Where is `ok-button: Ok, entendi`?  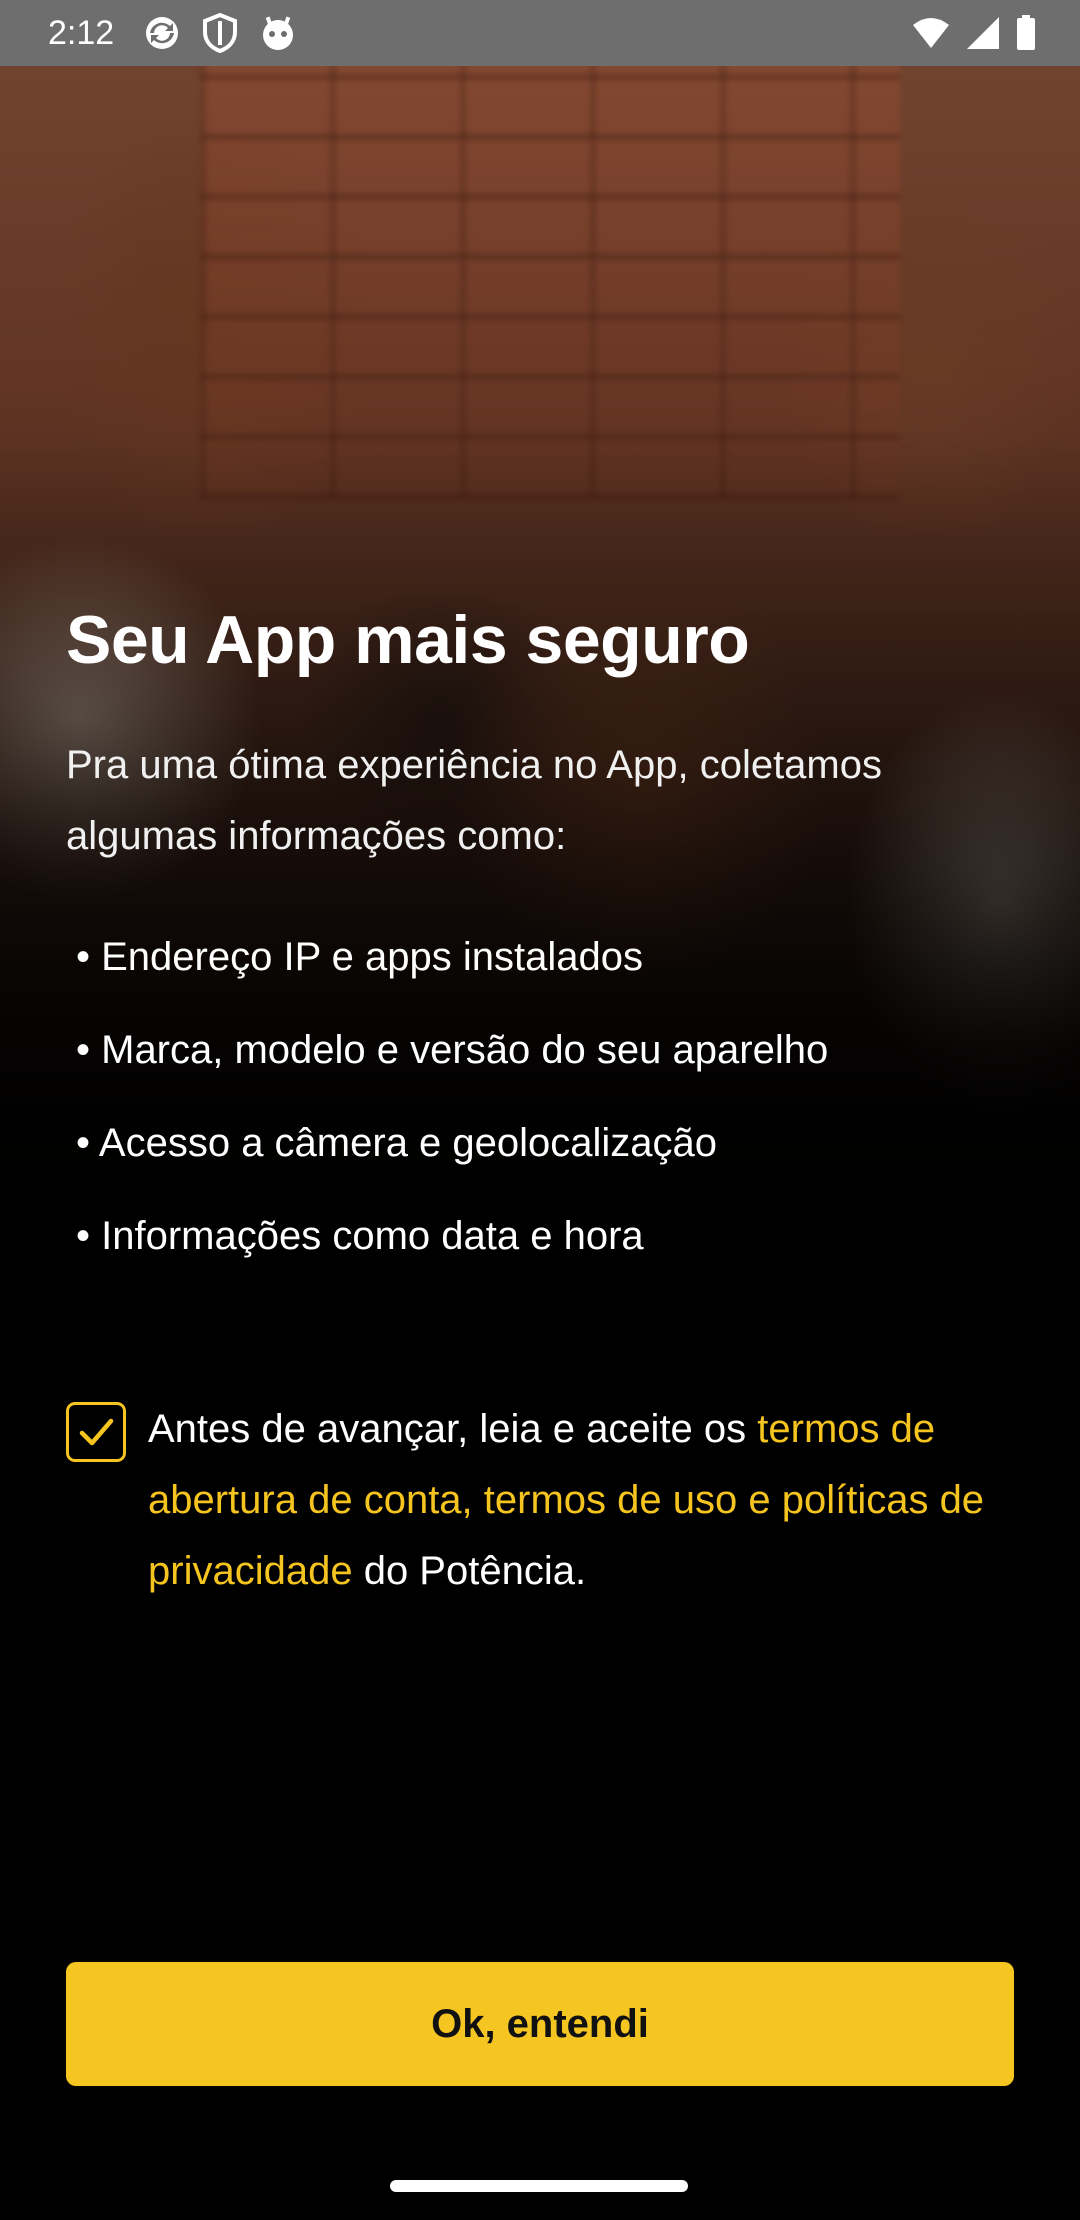 ok-button: Ok, entendi is located at coordinates (540, 2024).